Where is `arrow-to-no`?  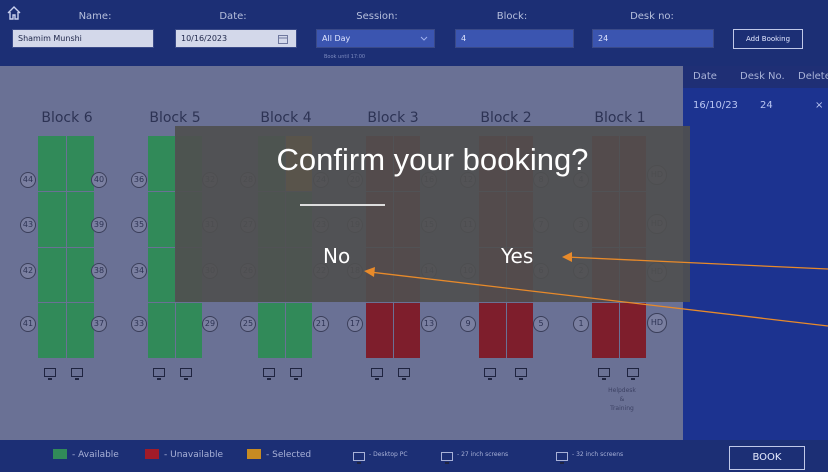
arrow-to-no is located at coordinates (598, 299).